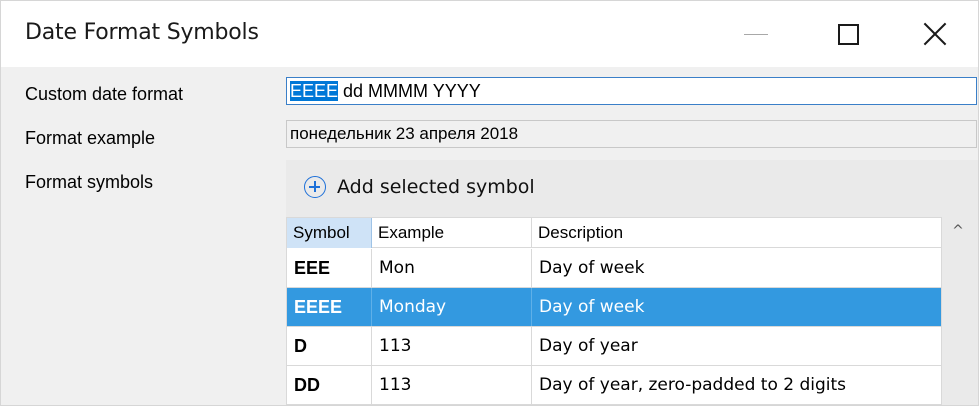  I want to click on custom-date-format-label: Custom date format, so click(104, 94).